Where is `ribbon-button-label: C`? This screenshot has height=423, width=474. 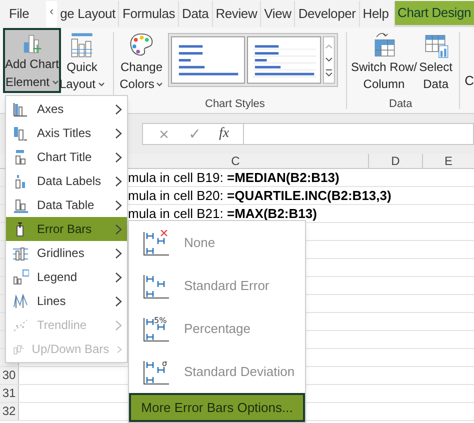 ribbon-button-label: C is located at coordinates (469, 92).